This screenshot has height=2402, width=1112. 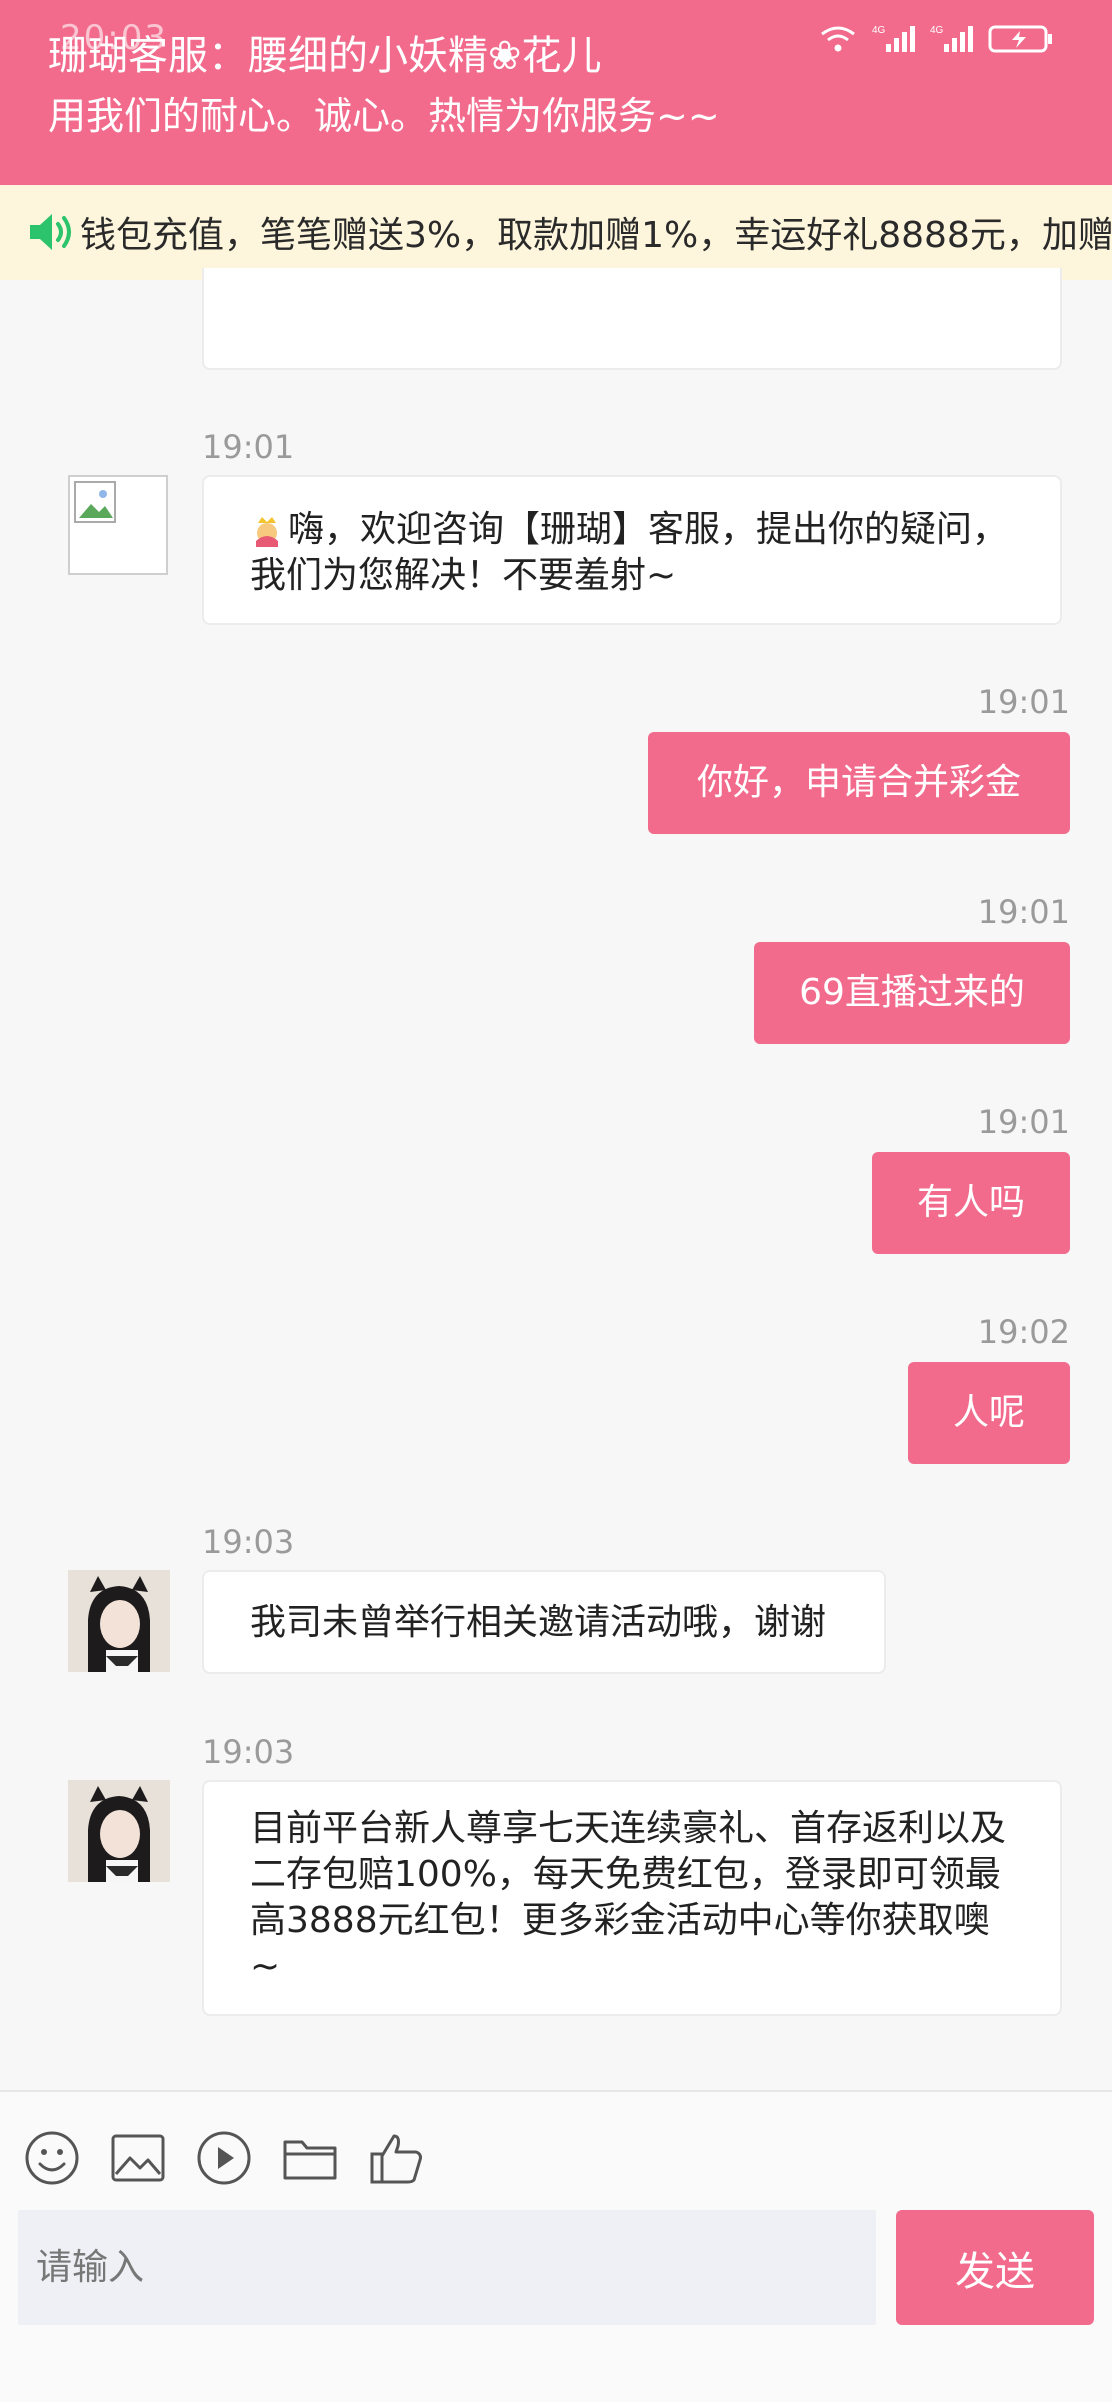 I want to click on message-text: 人呢, so click(x=988, y=1412).